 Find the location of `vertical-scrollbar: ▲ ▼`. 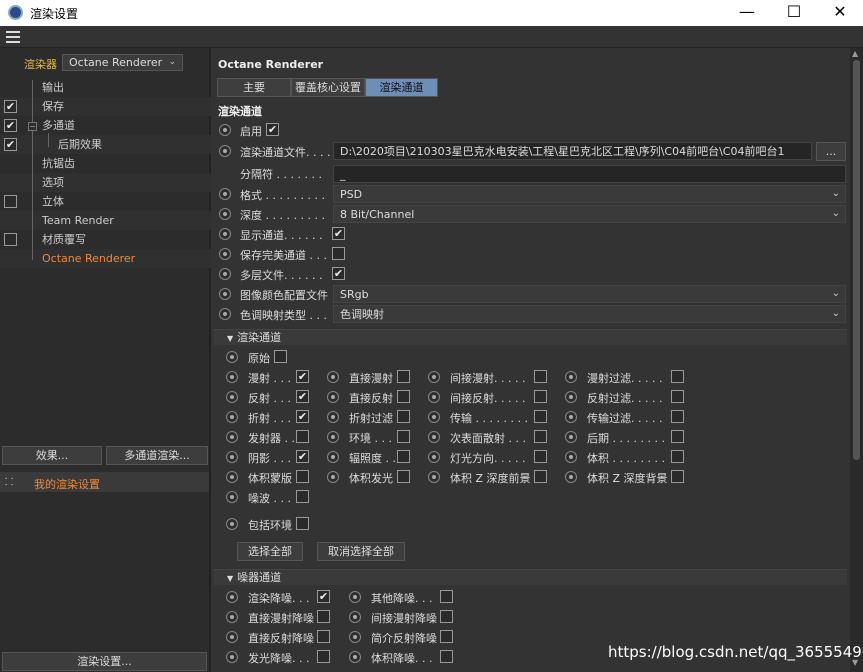

vertical-scrollbar: ▲ ▼ is located at coordinates (856, 360).